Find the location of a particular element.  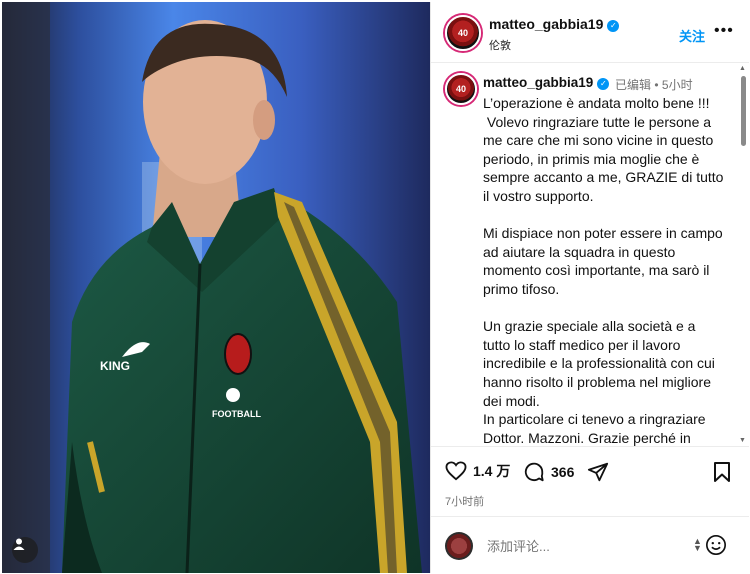

caption-avatar-text: 40 is located at coordinates (460, 89).